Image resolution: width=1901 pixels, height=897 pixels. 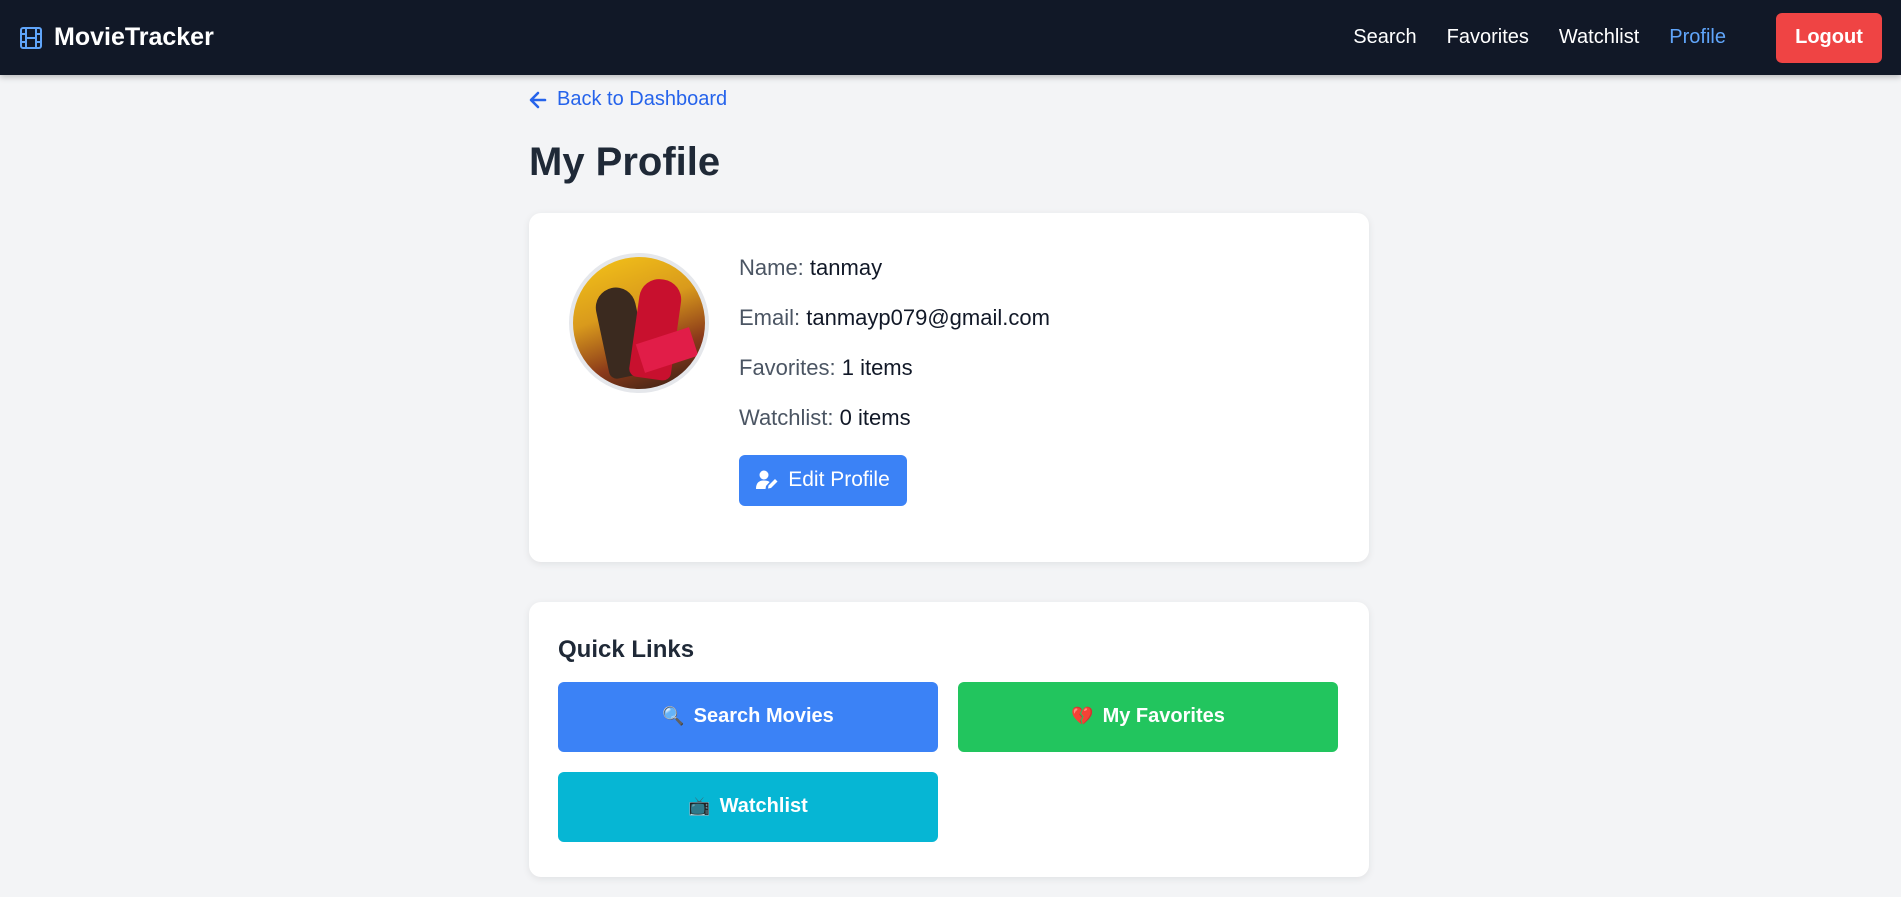 What do you see at coordinates (1599, 37) in the screenshot?
I see `nav-link-watchlist: Watchlist` at bounding box center [1599, 37].